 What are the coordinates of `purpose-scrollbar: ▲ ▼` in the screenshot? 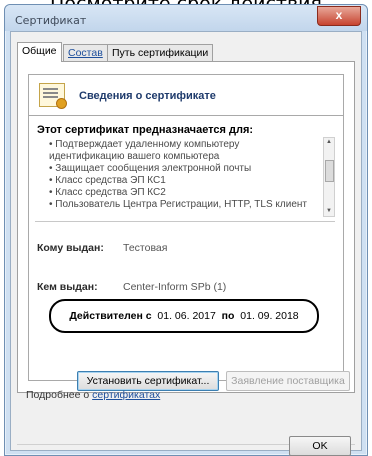 It's located at (329, 177).